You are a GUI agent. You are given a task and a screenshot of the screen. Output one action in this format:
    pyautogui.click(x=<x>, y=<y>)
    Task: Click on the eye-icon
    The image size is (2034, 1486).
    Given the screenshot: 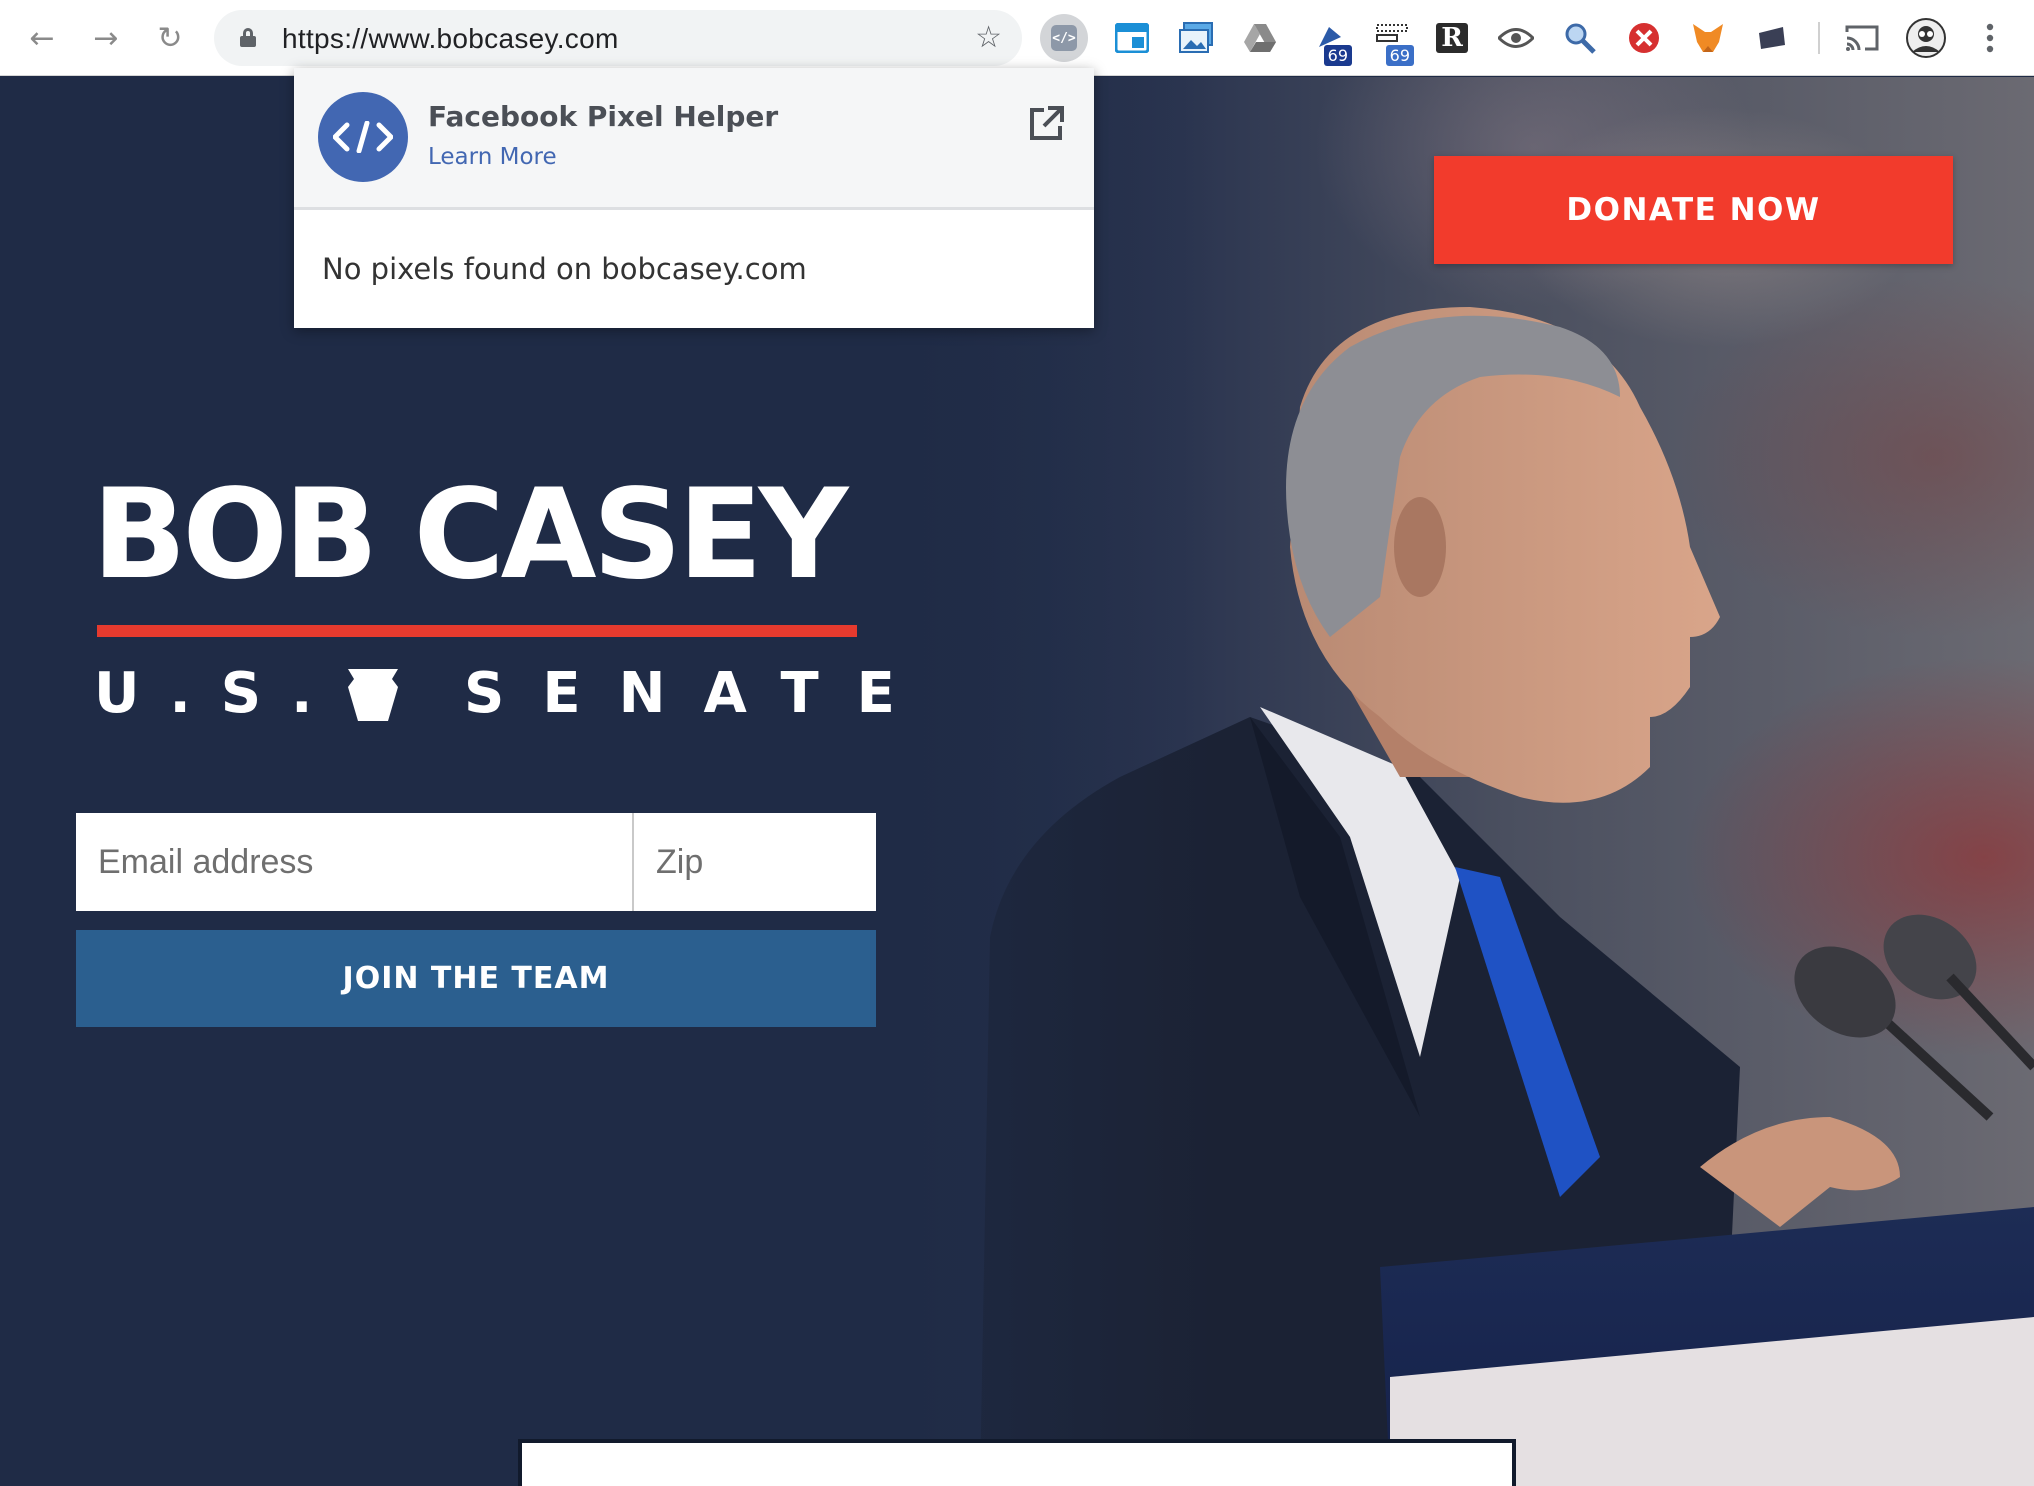 What is the action you would take?
    pyautogui.click(x=1516, y=38)
    